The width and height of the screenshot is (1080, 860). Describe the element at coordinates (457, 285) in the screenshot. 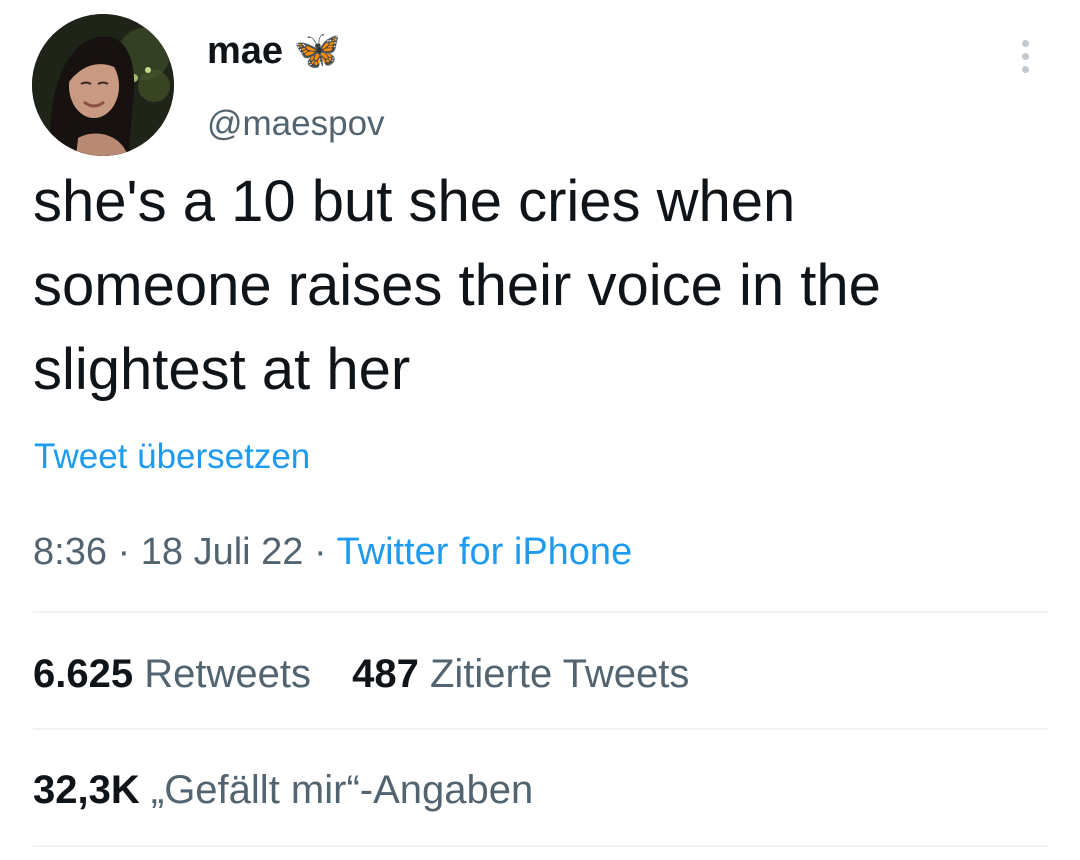

I see `tweet-text-line: someone raises their voice in the` at that location.